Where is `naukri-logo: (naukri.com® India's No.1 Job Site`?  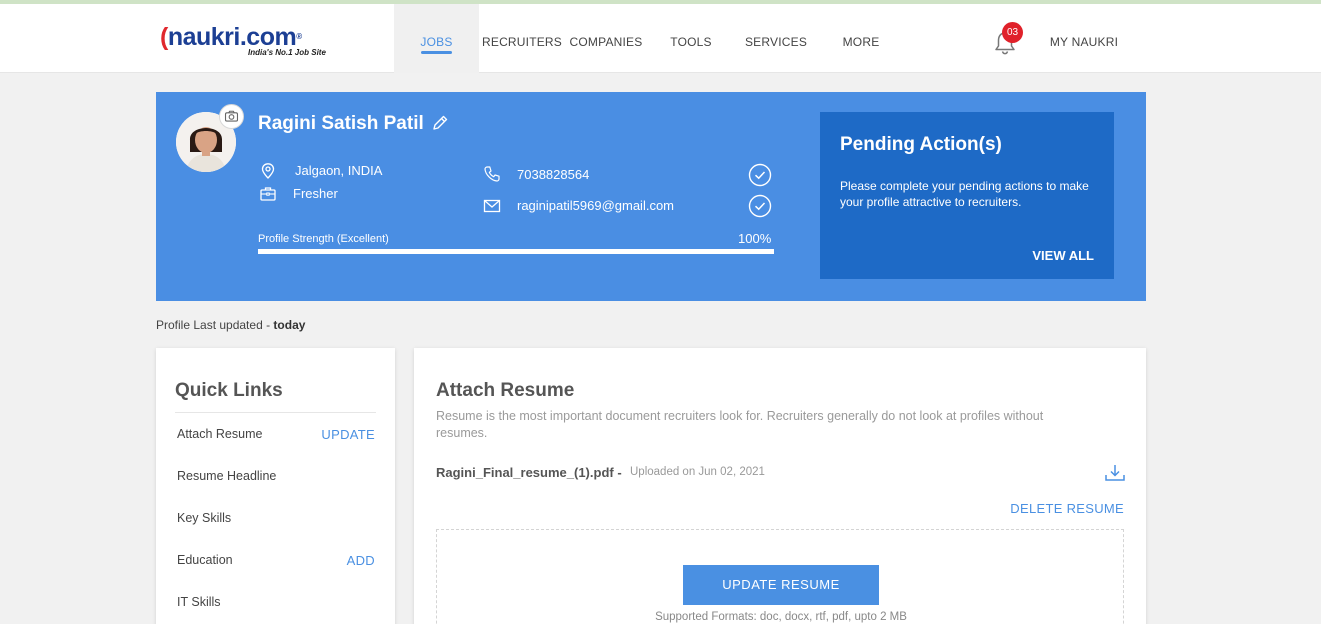
naukri-logo: (naukri.com® India's No.1 Job Site is located at coordinates (252, 44).